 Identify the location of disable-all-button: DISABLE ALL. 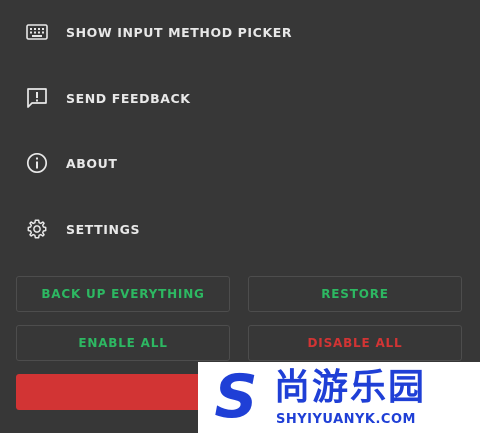
(355, 343).